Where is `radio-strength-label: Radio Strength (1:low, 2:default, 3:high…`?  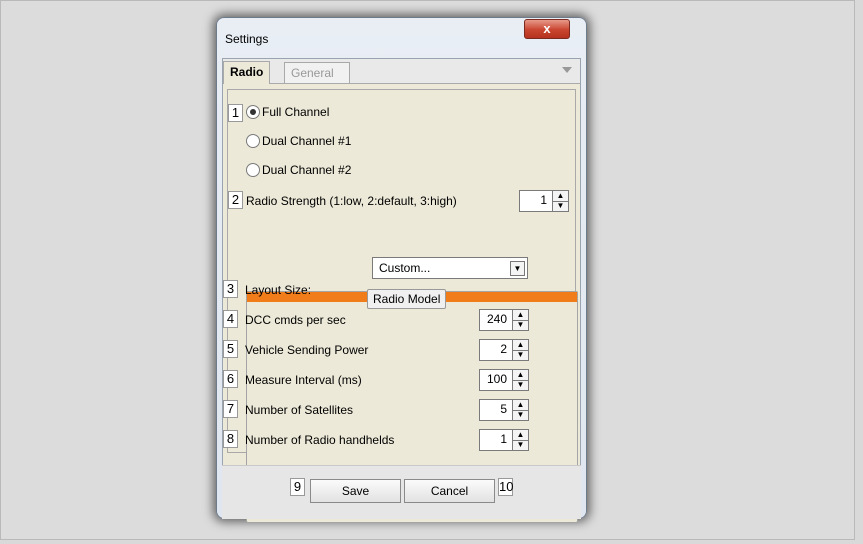
radio-strength-label: Radio Strength (1:low, 2:default, 3:high… is located at coordinates (351, 201).